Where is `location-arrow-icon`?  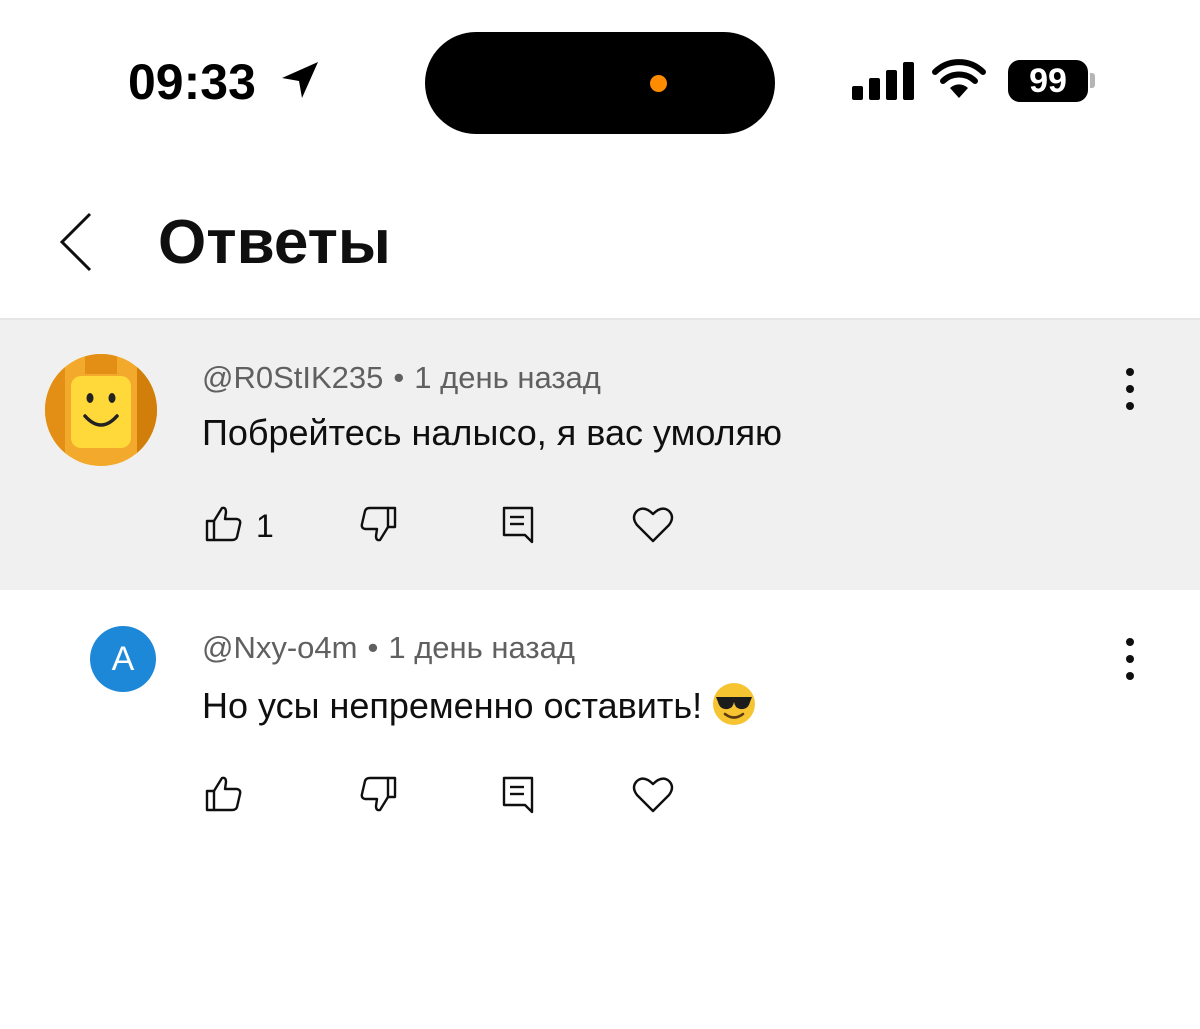 location-arrow-icon is located at coordinates (300, 80).